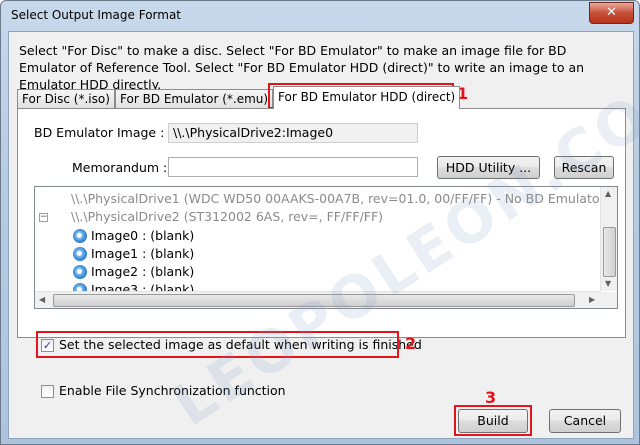  Describe the element at coordinates (609, 252) in the screenshot. I see `vertical-scroll-thumb` at that location.